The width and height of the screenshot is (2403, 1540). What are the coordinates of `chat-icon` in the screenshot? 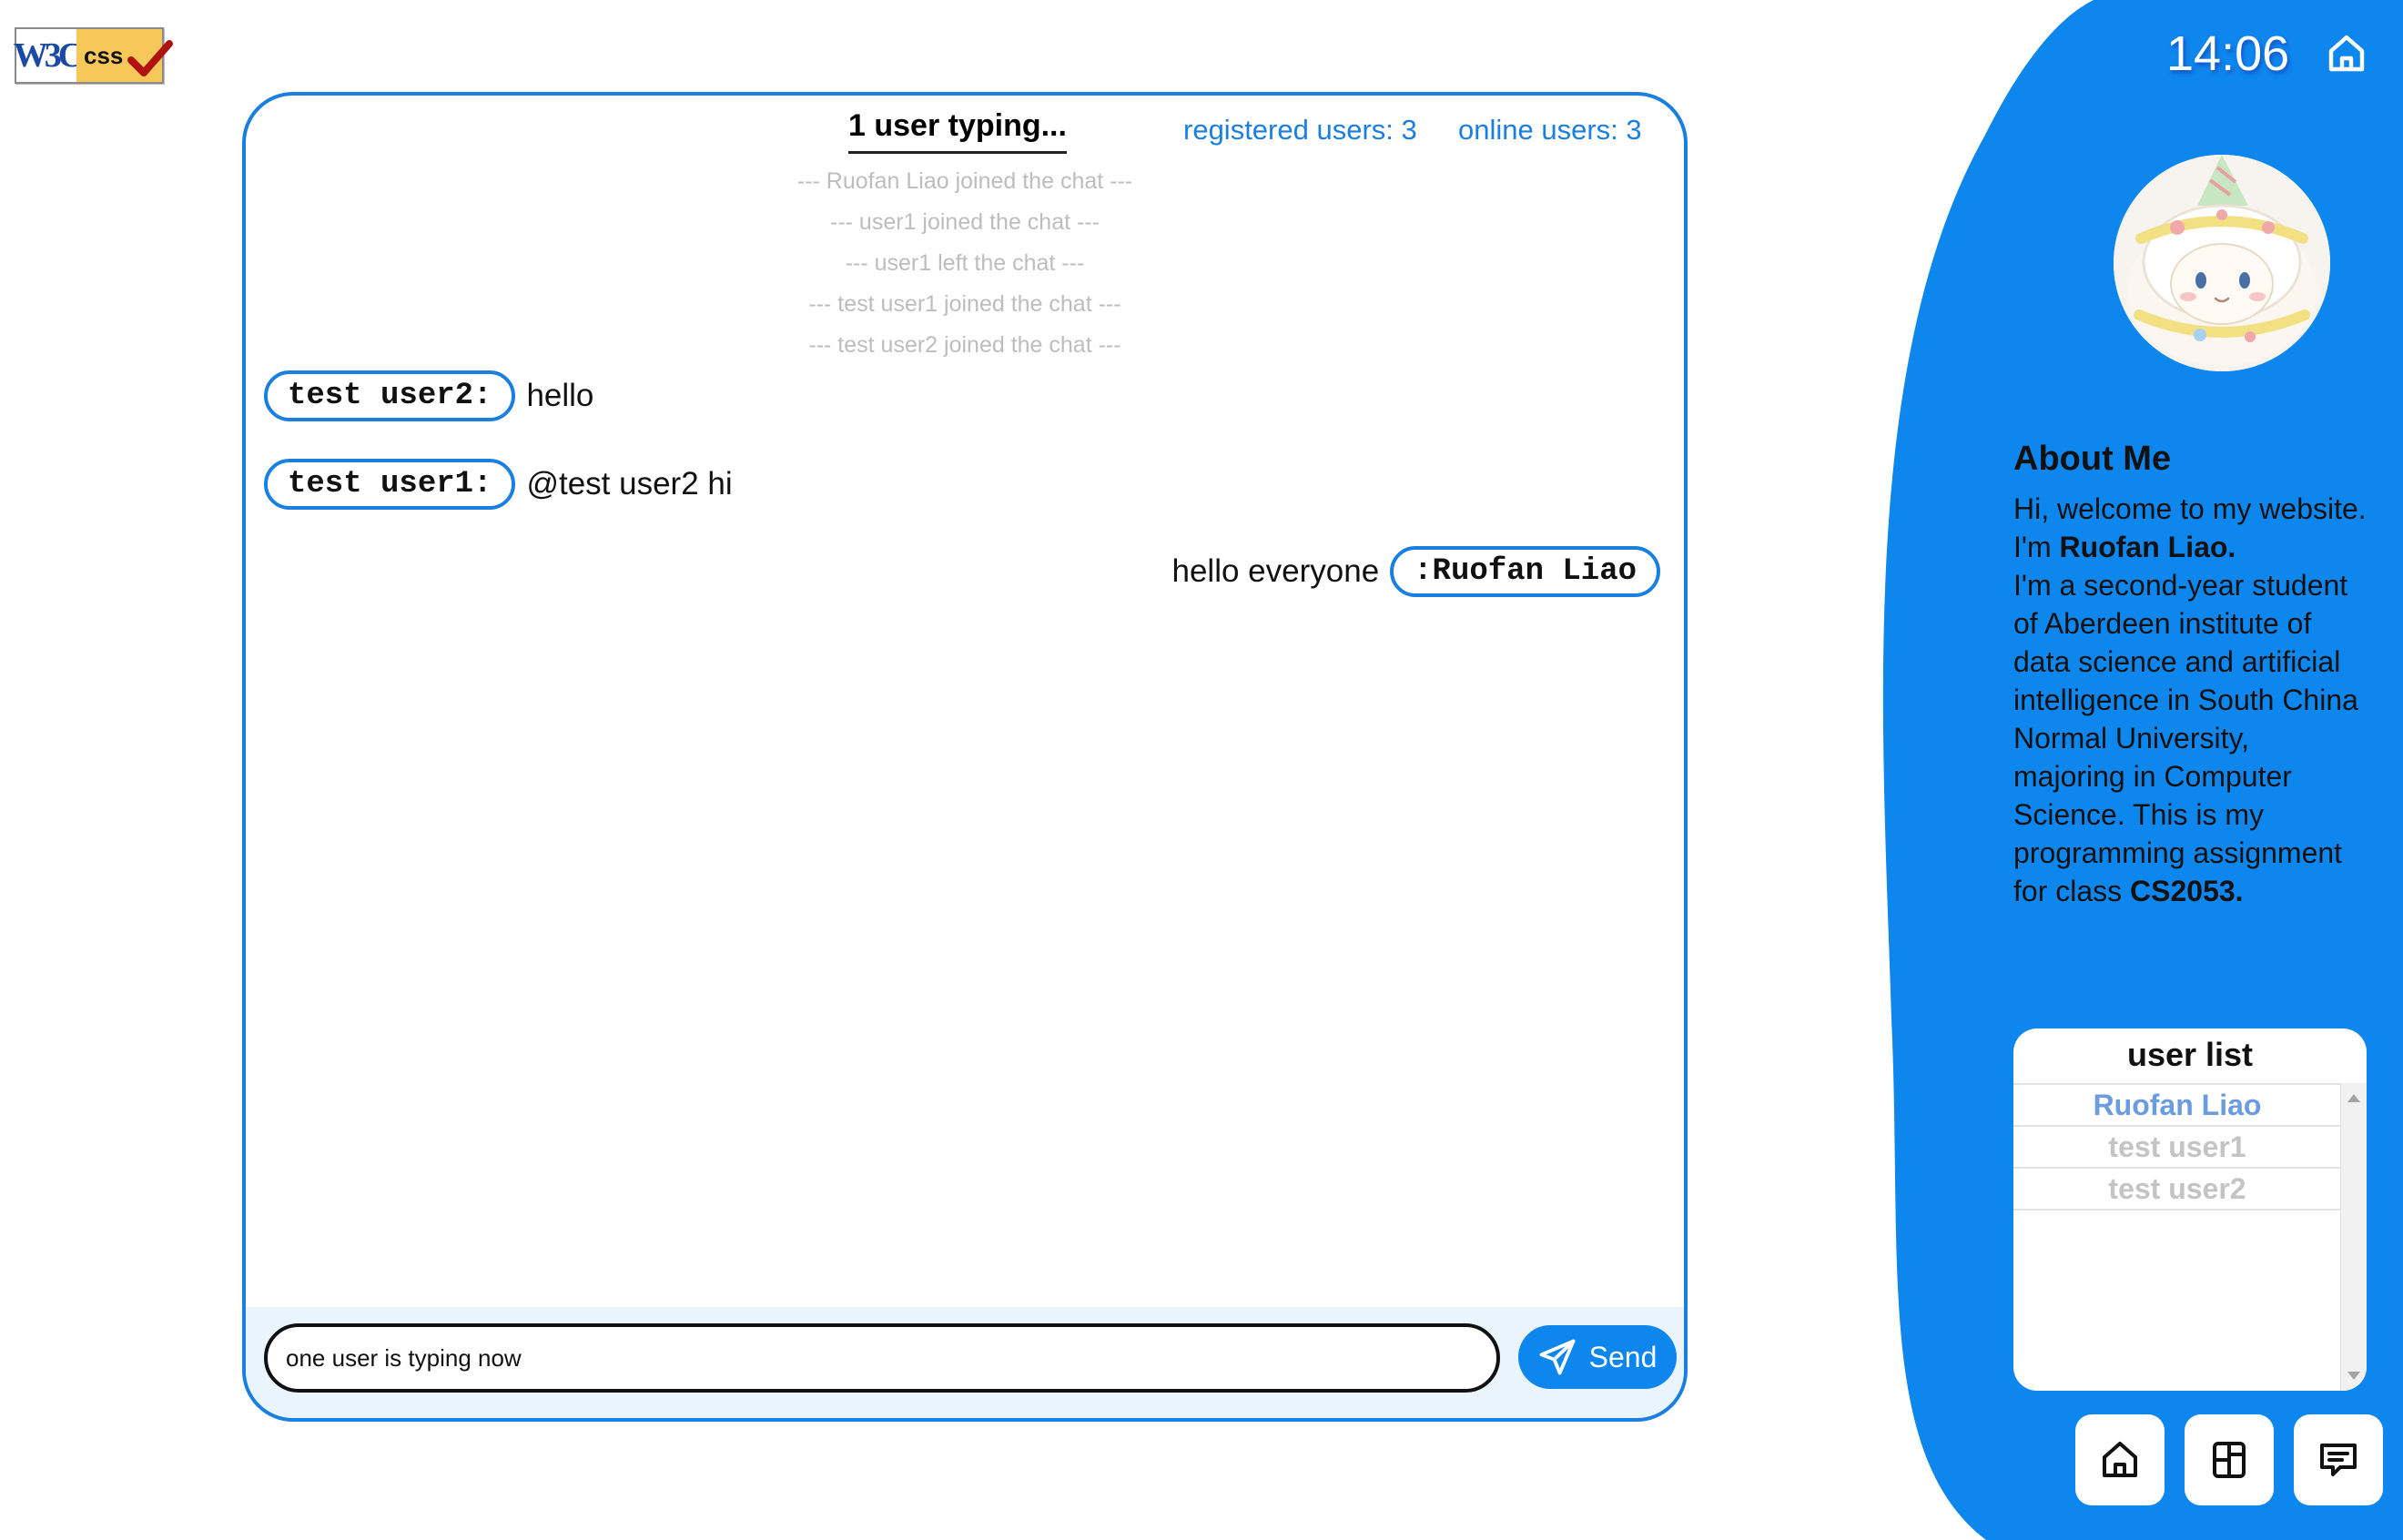 It's located at (2338, 1460).